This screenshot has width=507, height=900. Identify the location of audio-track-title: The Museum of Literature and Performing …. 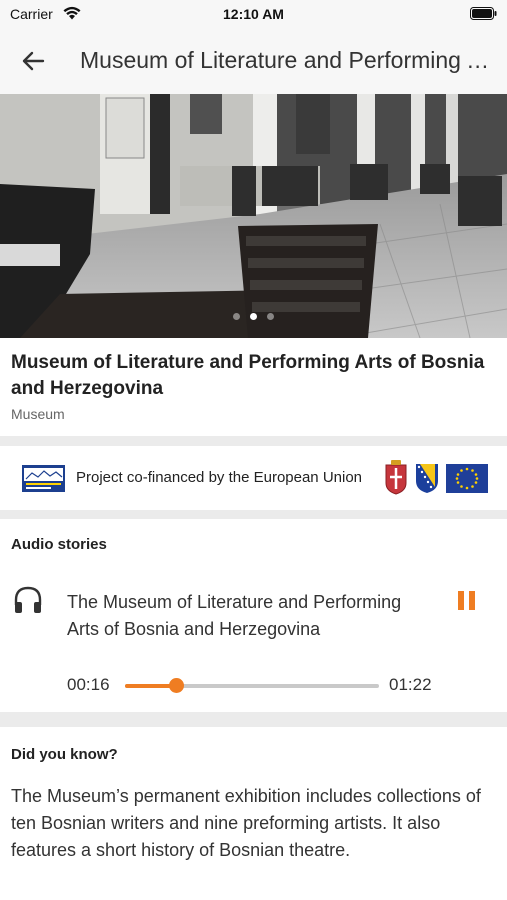
(252, 616).